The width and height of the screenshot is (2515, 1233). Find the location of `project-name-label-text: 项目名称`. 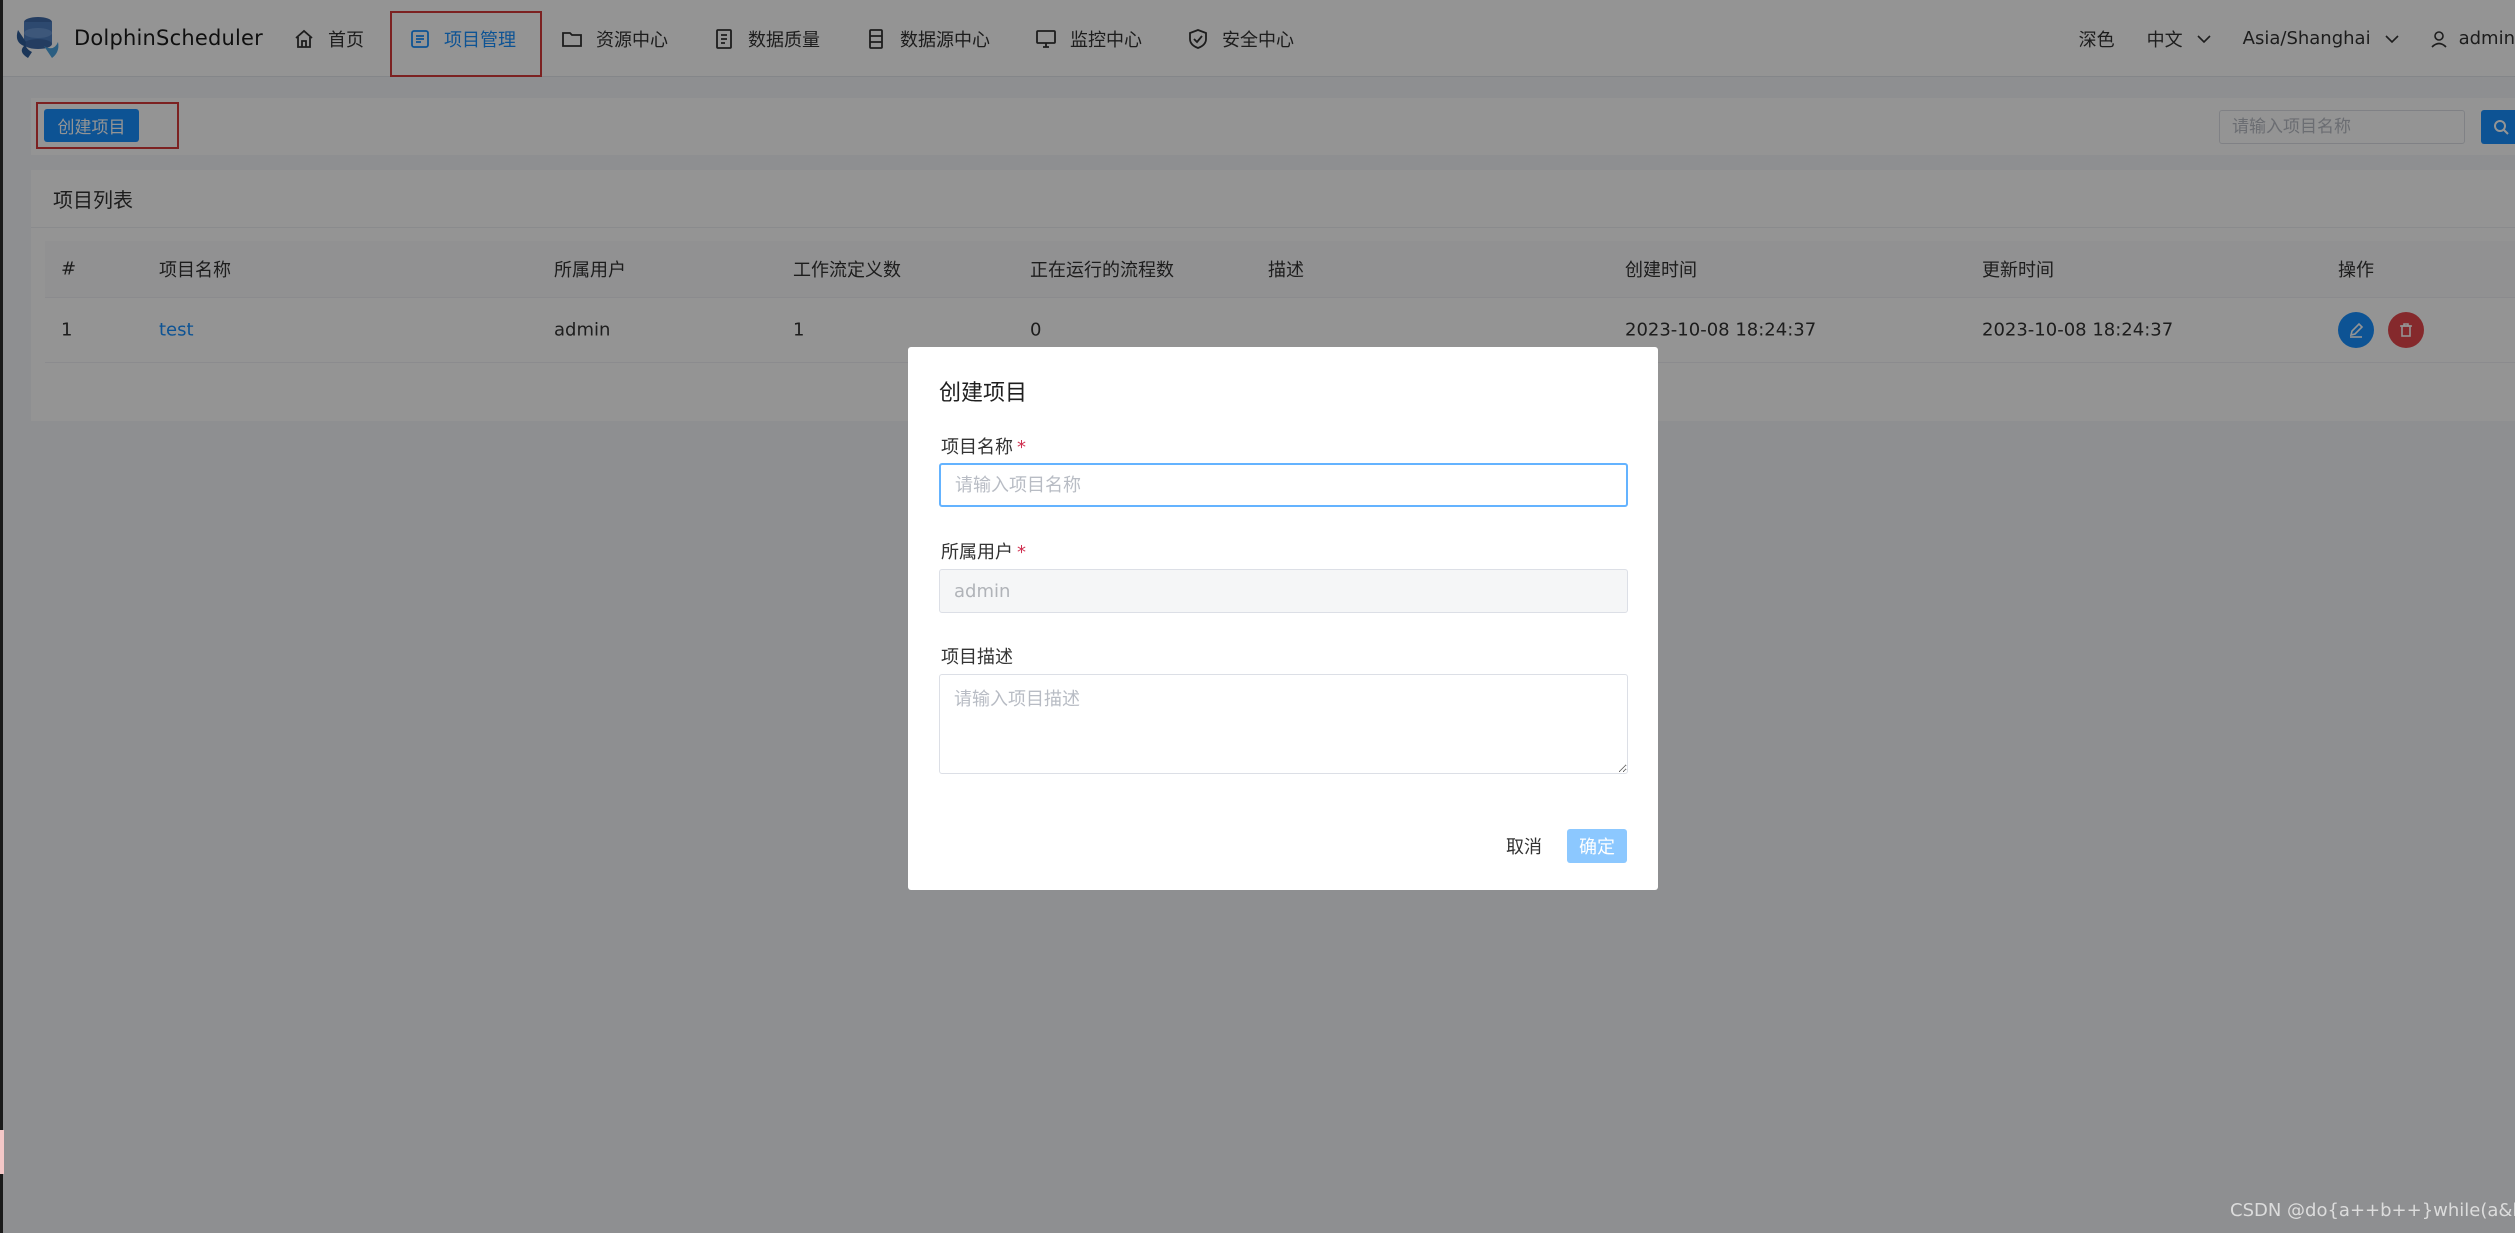

project-name-label-text: 项目名称 is located at coordinates (977, 447).